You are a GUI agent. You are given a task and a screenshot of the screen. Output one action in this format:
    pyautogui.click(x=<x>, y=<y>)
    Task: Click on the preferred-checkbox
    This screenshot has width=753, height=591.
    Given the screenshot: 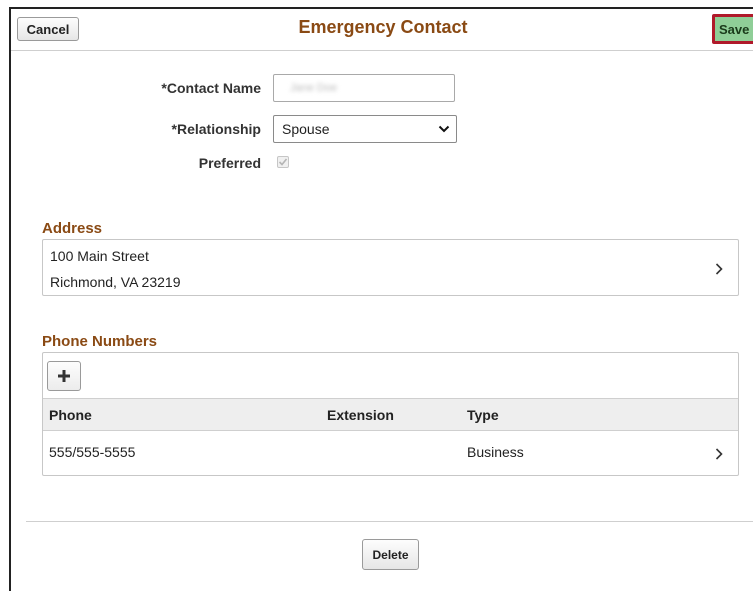 What is the action you would take?
    pyautogui.click(x=283, y=162)
    